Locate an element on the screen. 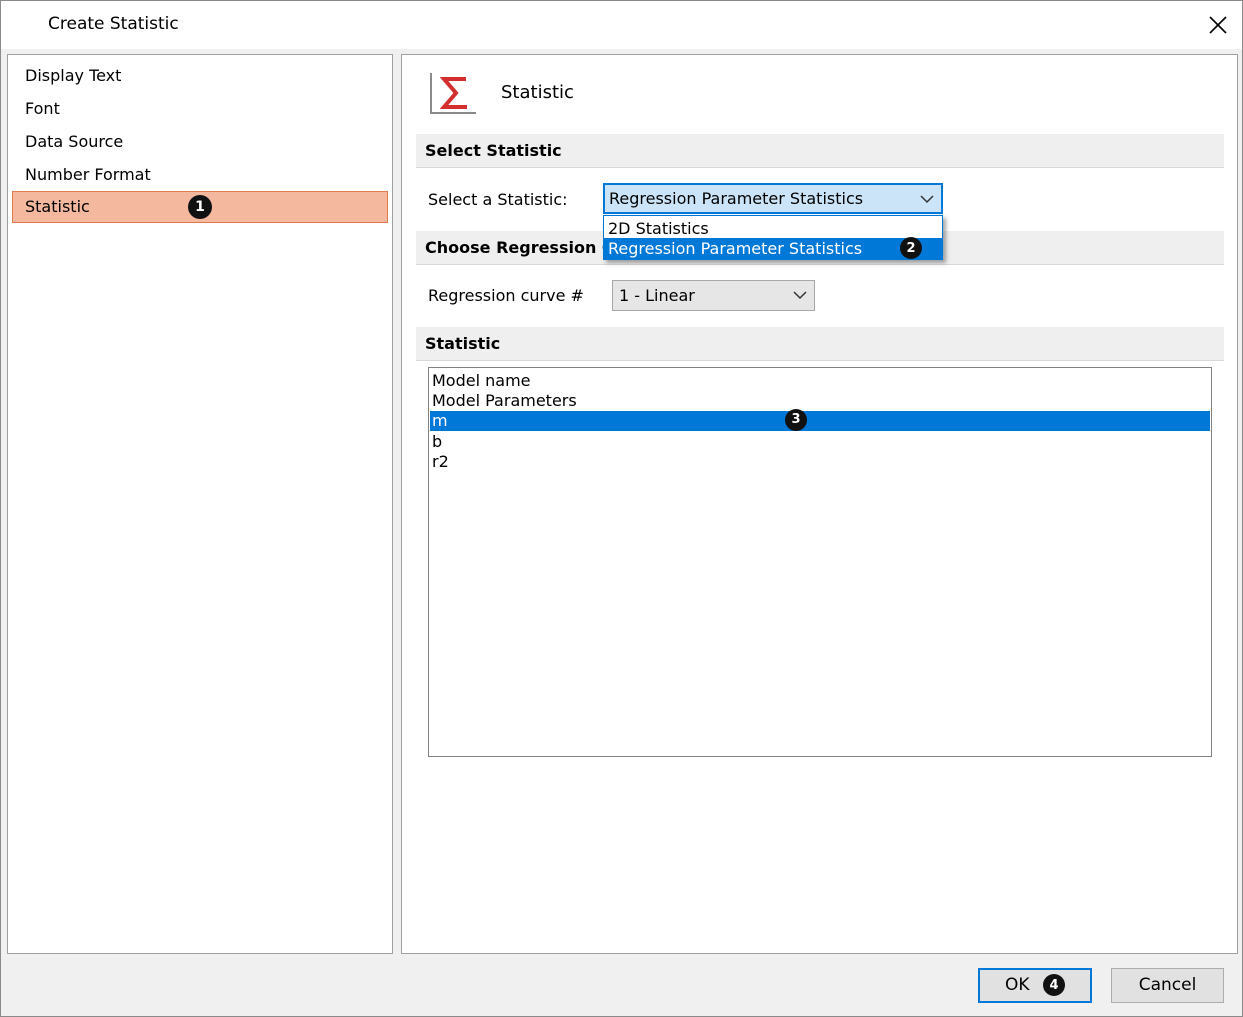  ok-button: OK 4 is located at coordinates (1035, 985).